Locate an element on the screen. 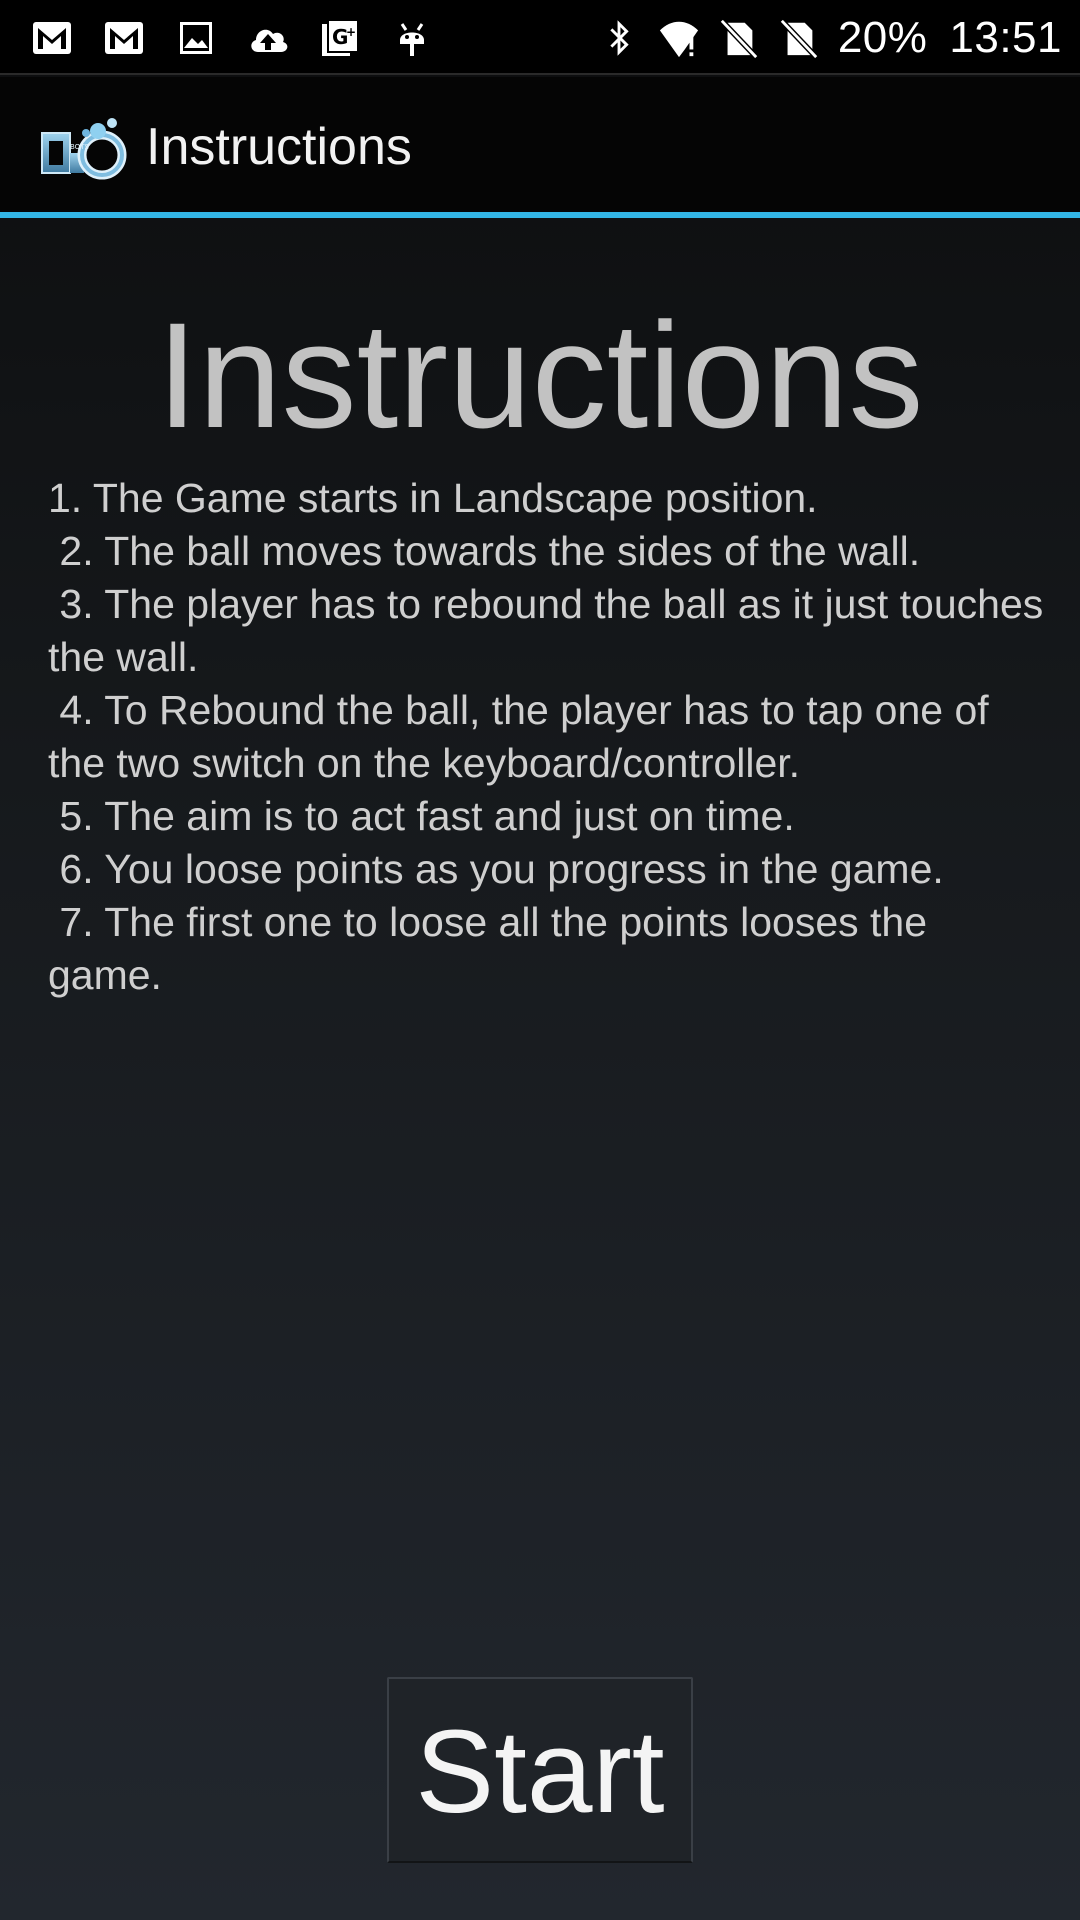 The image size is (1080, 1920). notification-icons: G + is located at coordinates (232, 38).